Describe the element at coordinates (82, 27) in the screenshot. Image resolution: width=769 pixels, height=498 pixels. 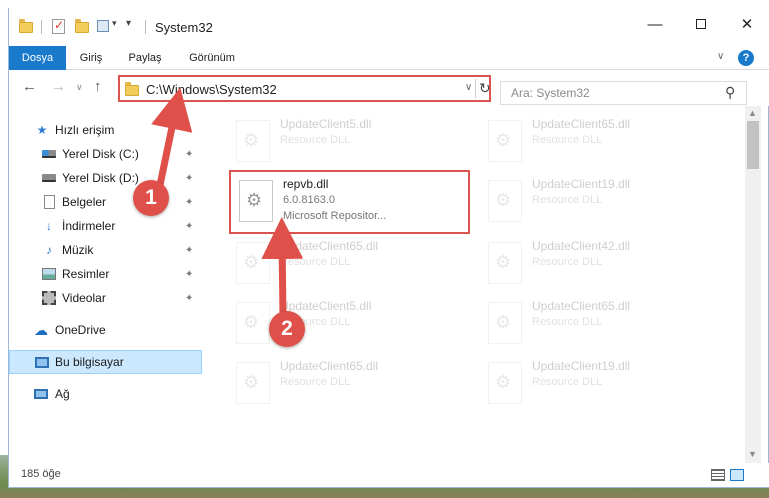
I see `new-folder-icon` at that location.